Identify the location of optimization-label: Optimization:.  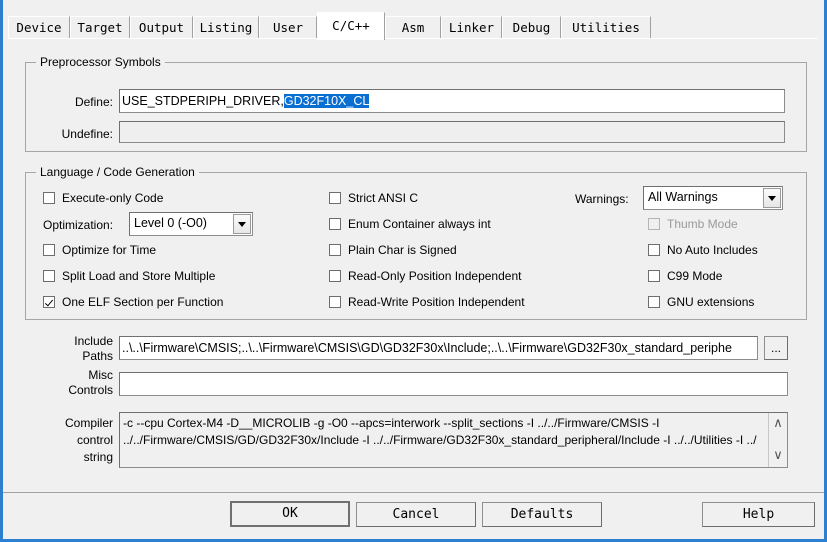
(78, 225).